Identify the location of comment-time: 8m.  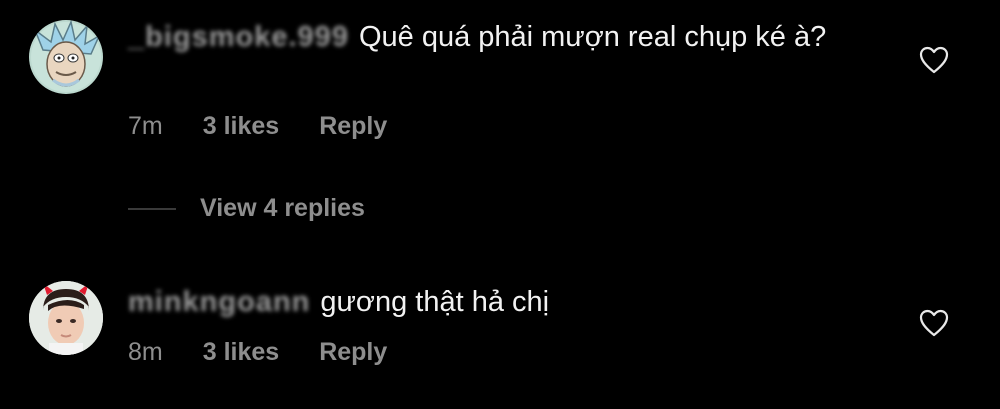
(145, 352).